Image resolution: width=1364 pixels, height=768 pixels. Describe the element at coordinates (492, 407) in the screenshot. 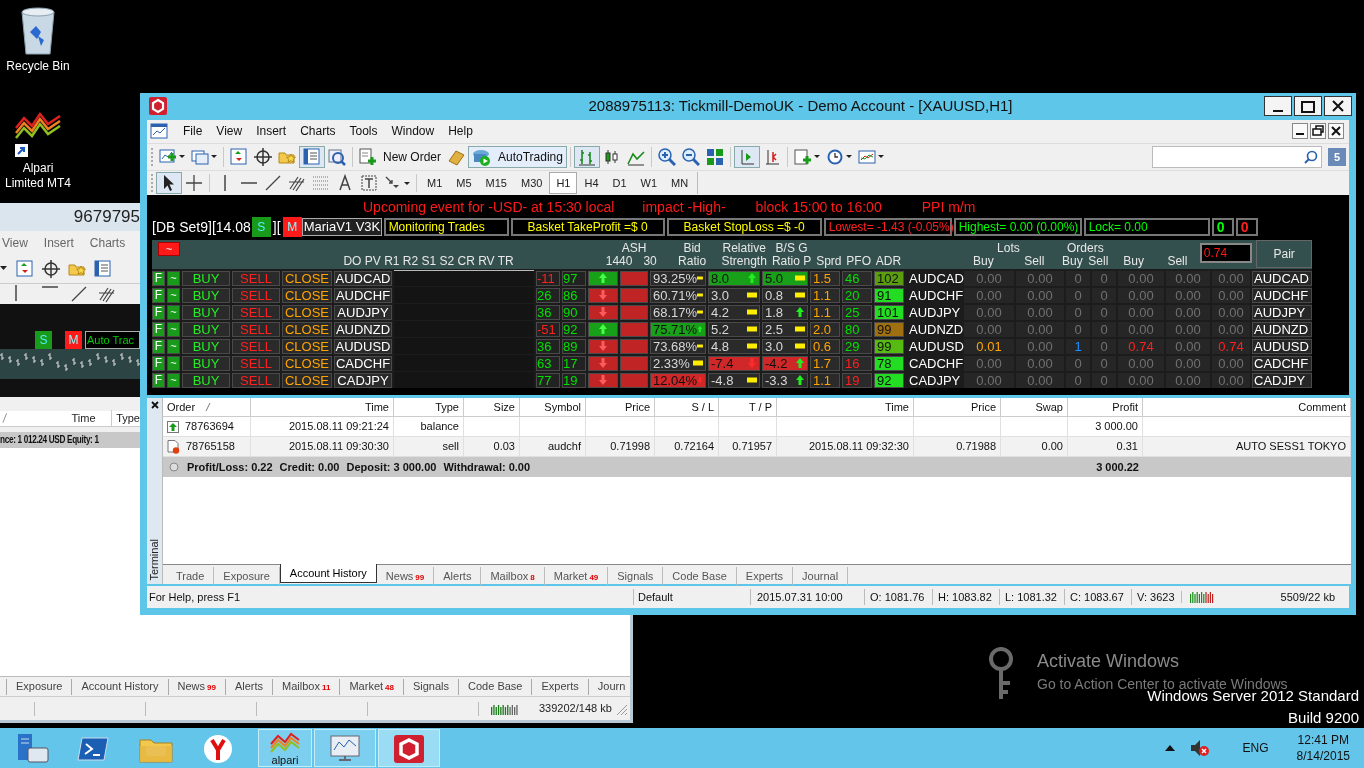

I see `column-header: Size` at that location.